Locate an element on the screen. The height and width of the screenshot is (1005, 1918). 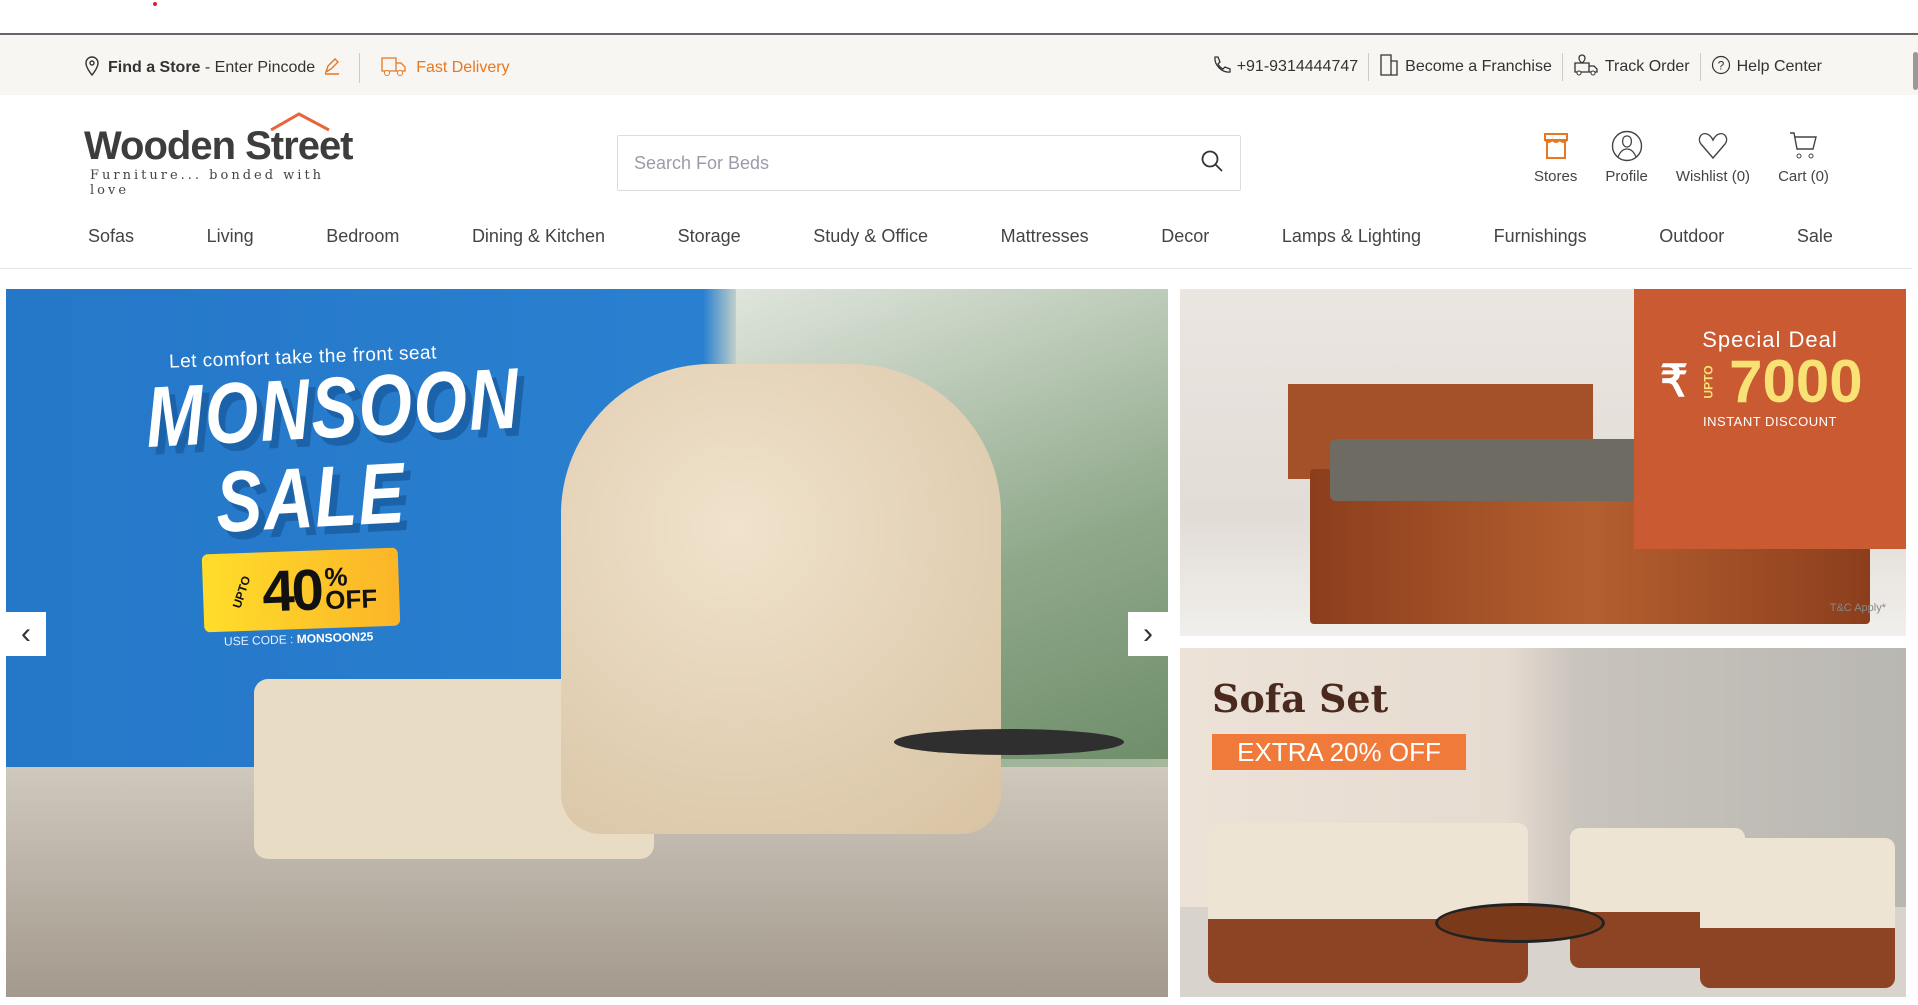
store-icon is located at coordinates (1555, 146).